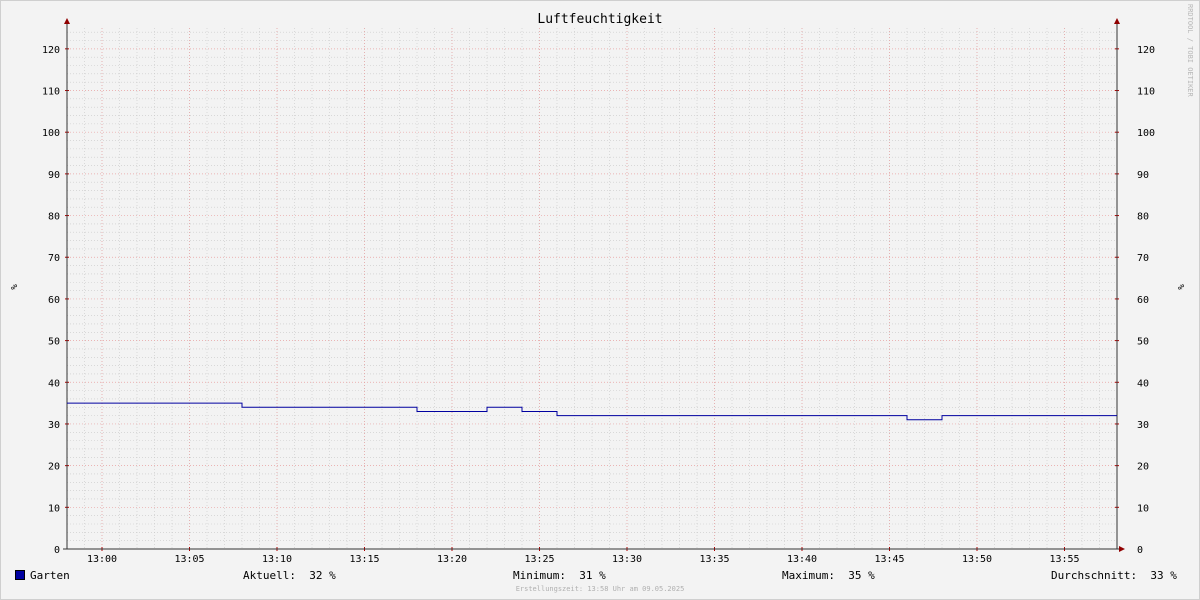 Image resolution: width=1200 pixels, height=600 pixels. I want to click on y-tick-label: 10, so click(54, 508).